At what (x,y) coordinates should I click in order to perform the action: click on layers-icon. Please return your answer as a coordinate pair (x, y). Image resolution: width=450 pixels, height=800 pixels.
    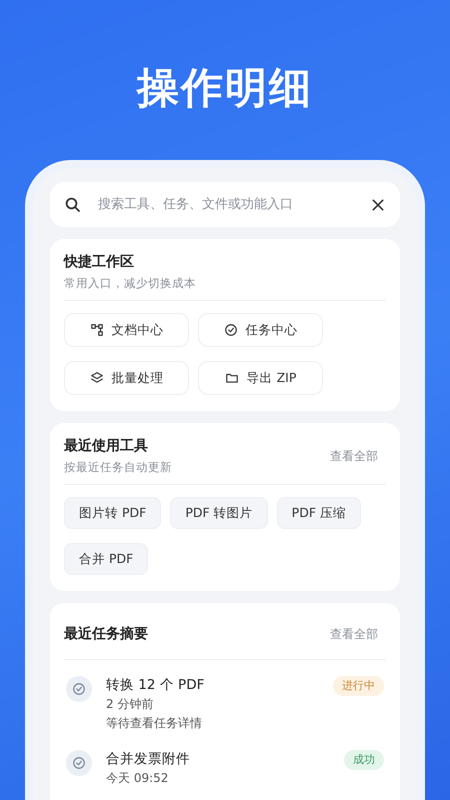
    Looking at the image, I should click on (97, 378).